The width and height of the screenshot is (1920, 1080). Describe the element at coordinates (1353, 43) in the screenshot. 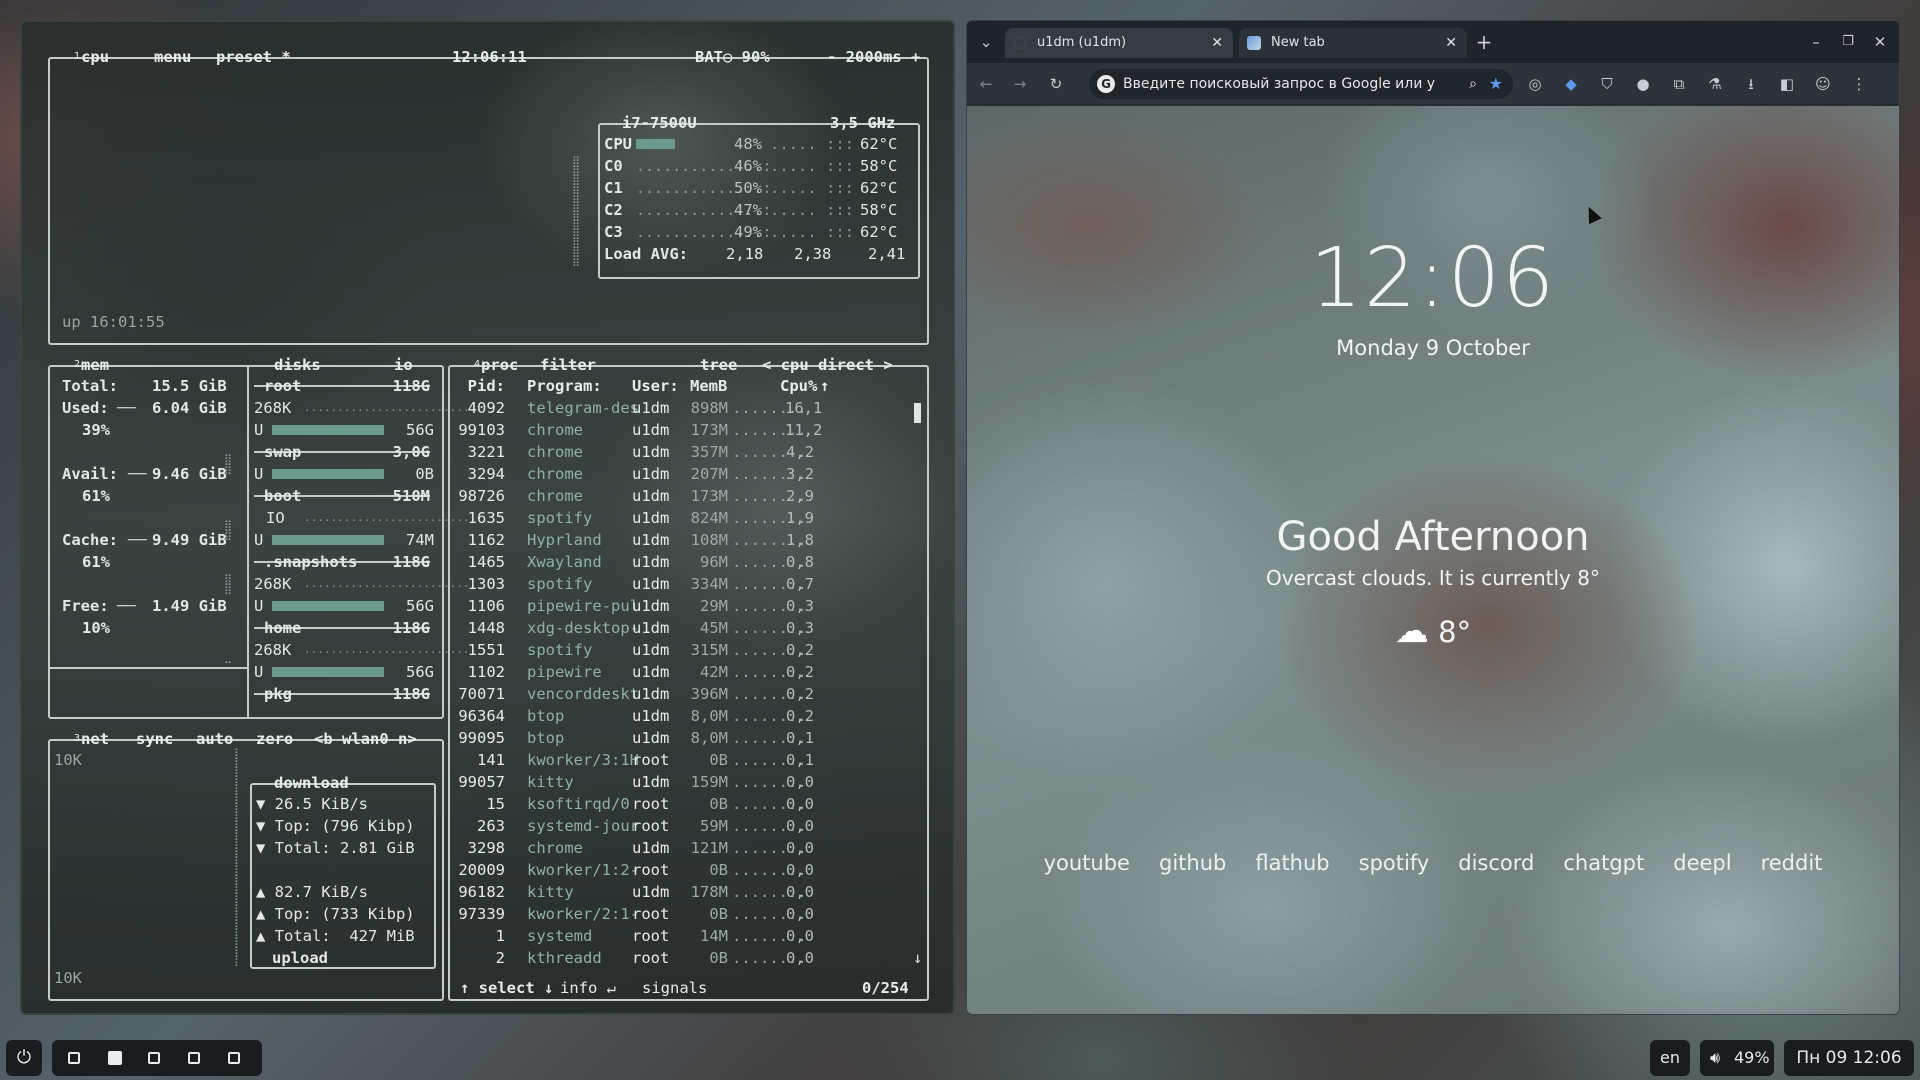

I see `tab-new-tab: New tab ✕` at that location.